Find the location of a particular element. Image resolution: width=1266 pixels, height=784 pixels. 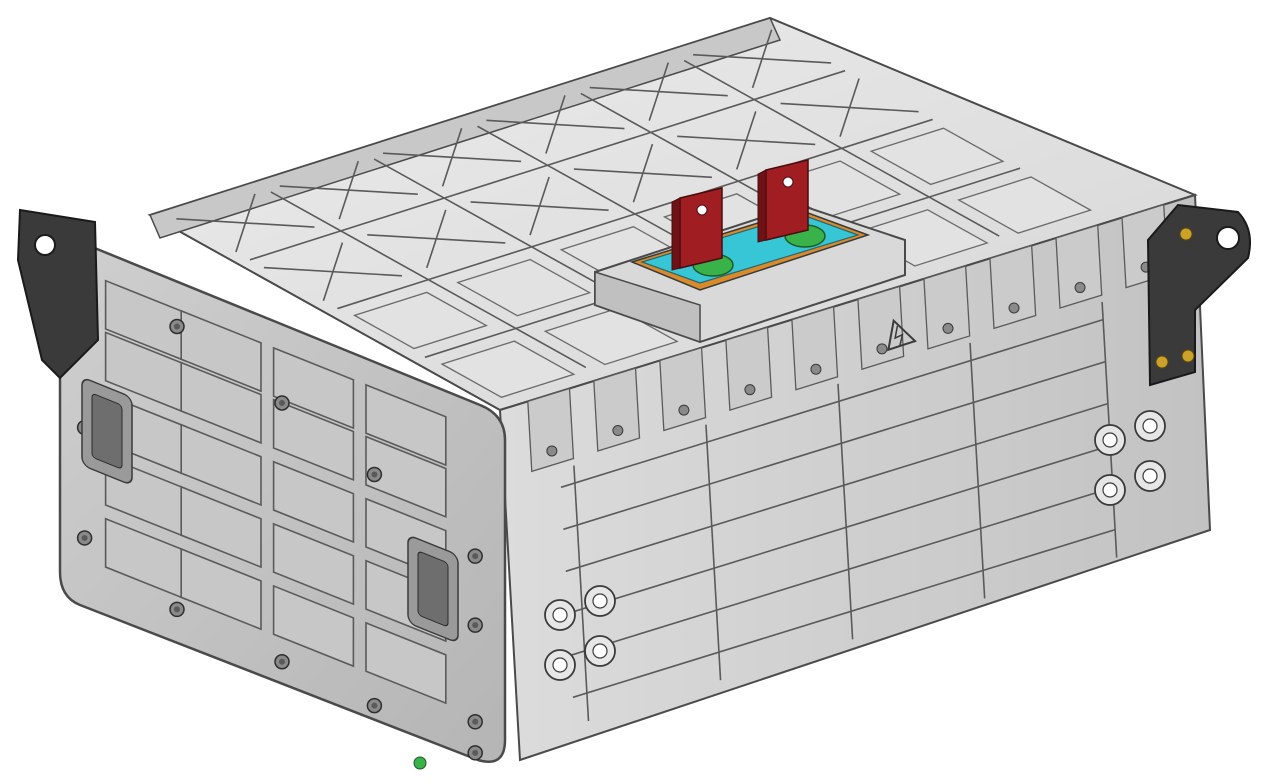

busbar-left-side is located at coordinates (676, 234).